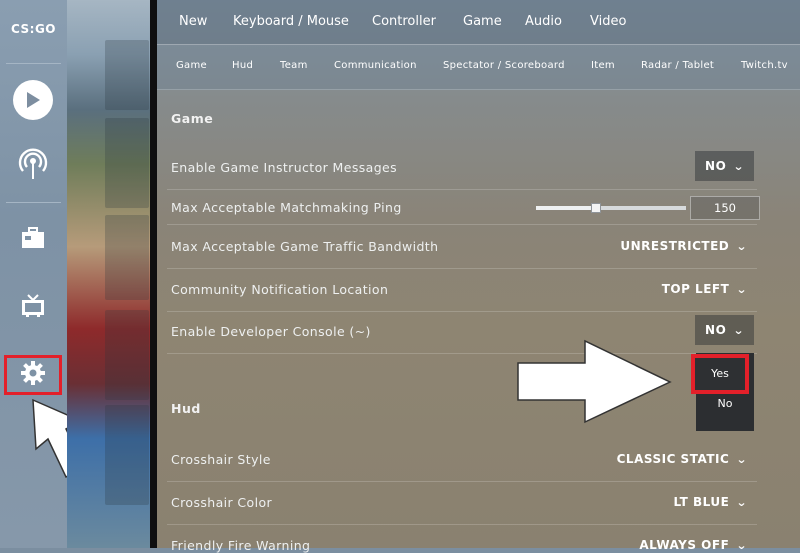  Describe the element at coordinates (280, 289) in the screenshot. I see `setting-label: Community Notification Location` at that location.